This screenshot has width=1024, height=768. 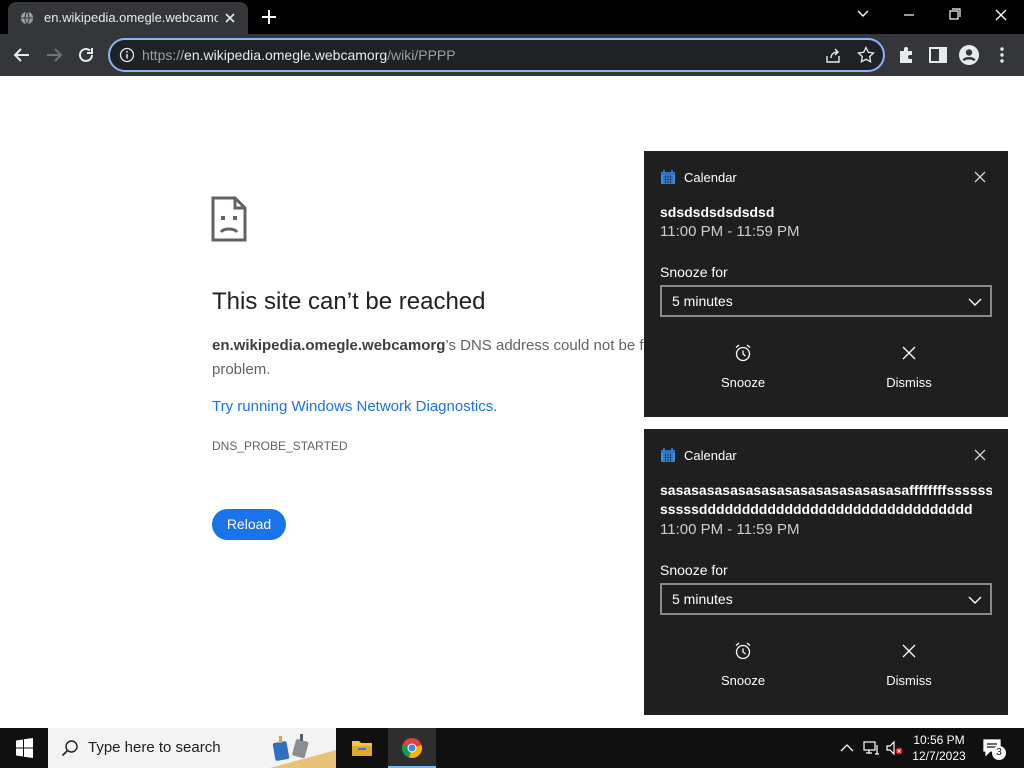 What do you see at coordinates (303, 751) in the screenshot?
I see `search-highlight-dreidel-icon` at bounding box center [303, 751].